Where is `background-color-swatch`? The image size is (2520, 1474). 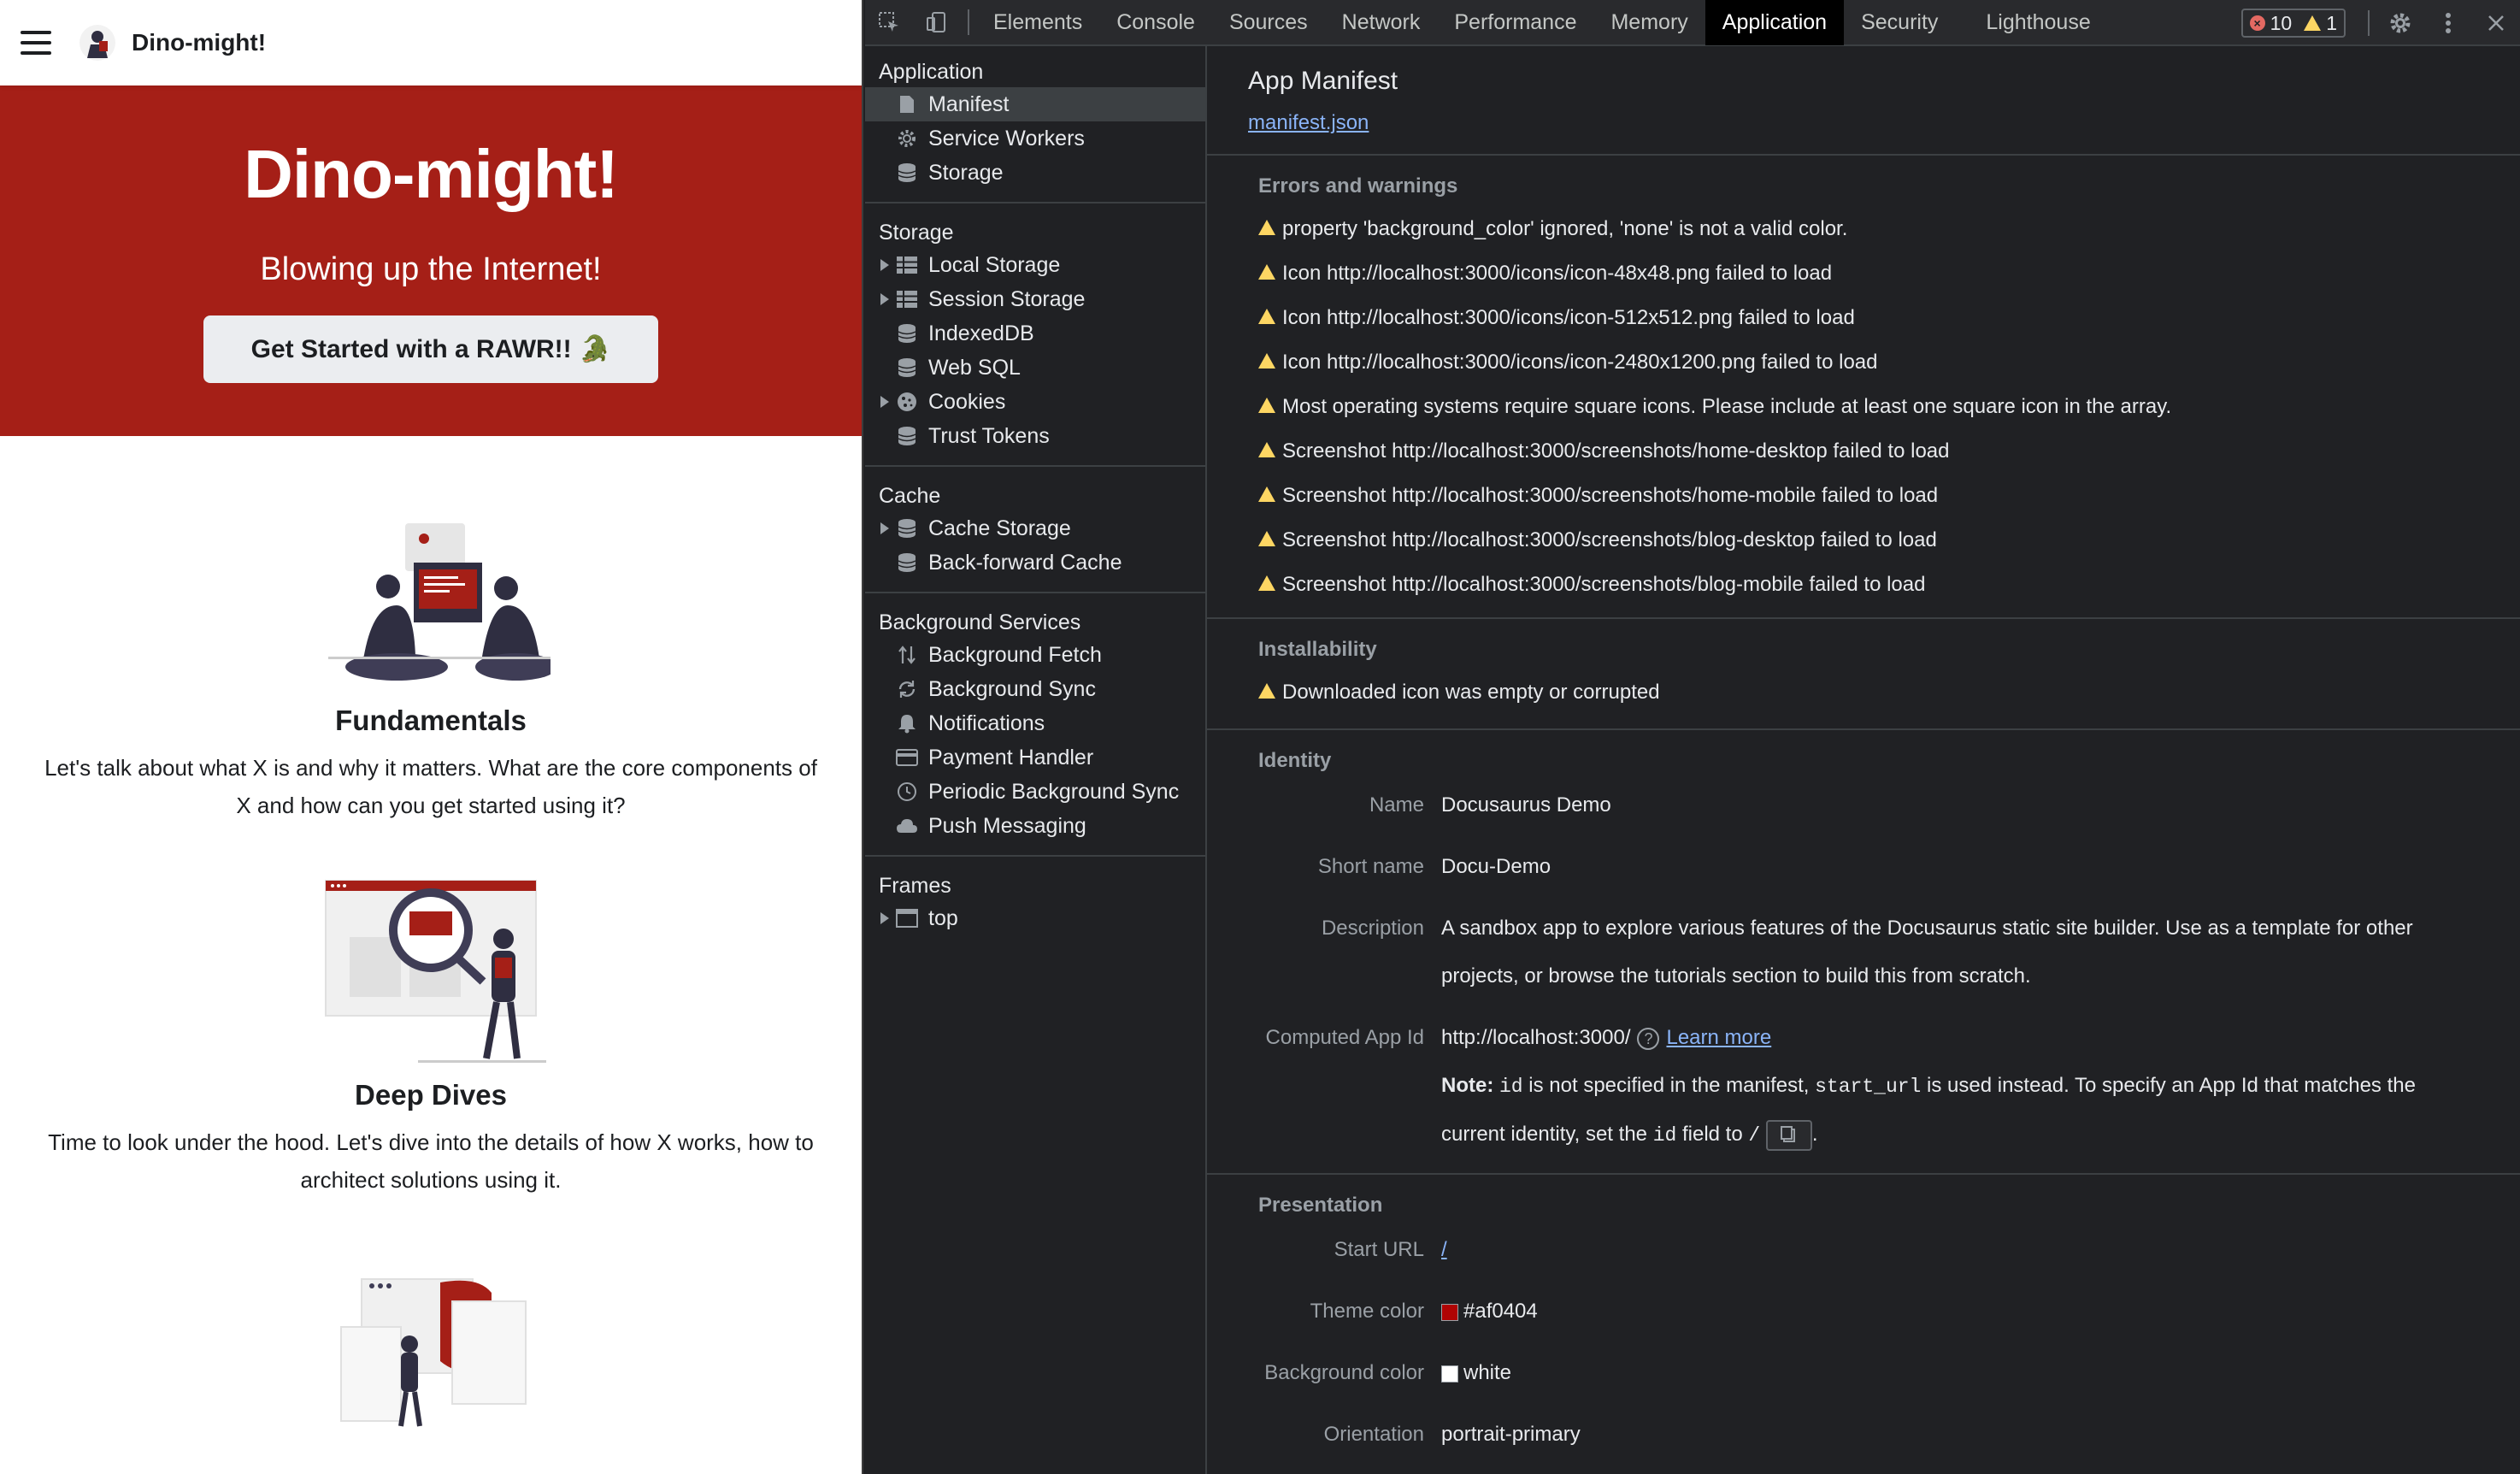 background-color-swatch is located at coordinates (1449, 1374).